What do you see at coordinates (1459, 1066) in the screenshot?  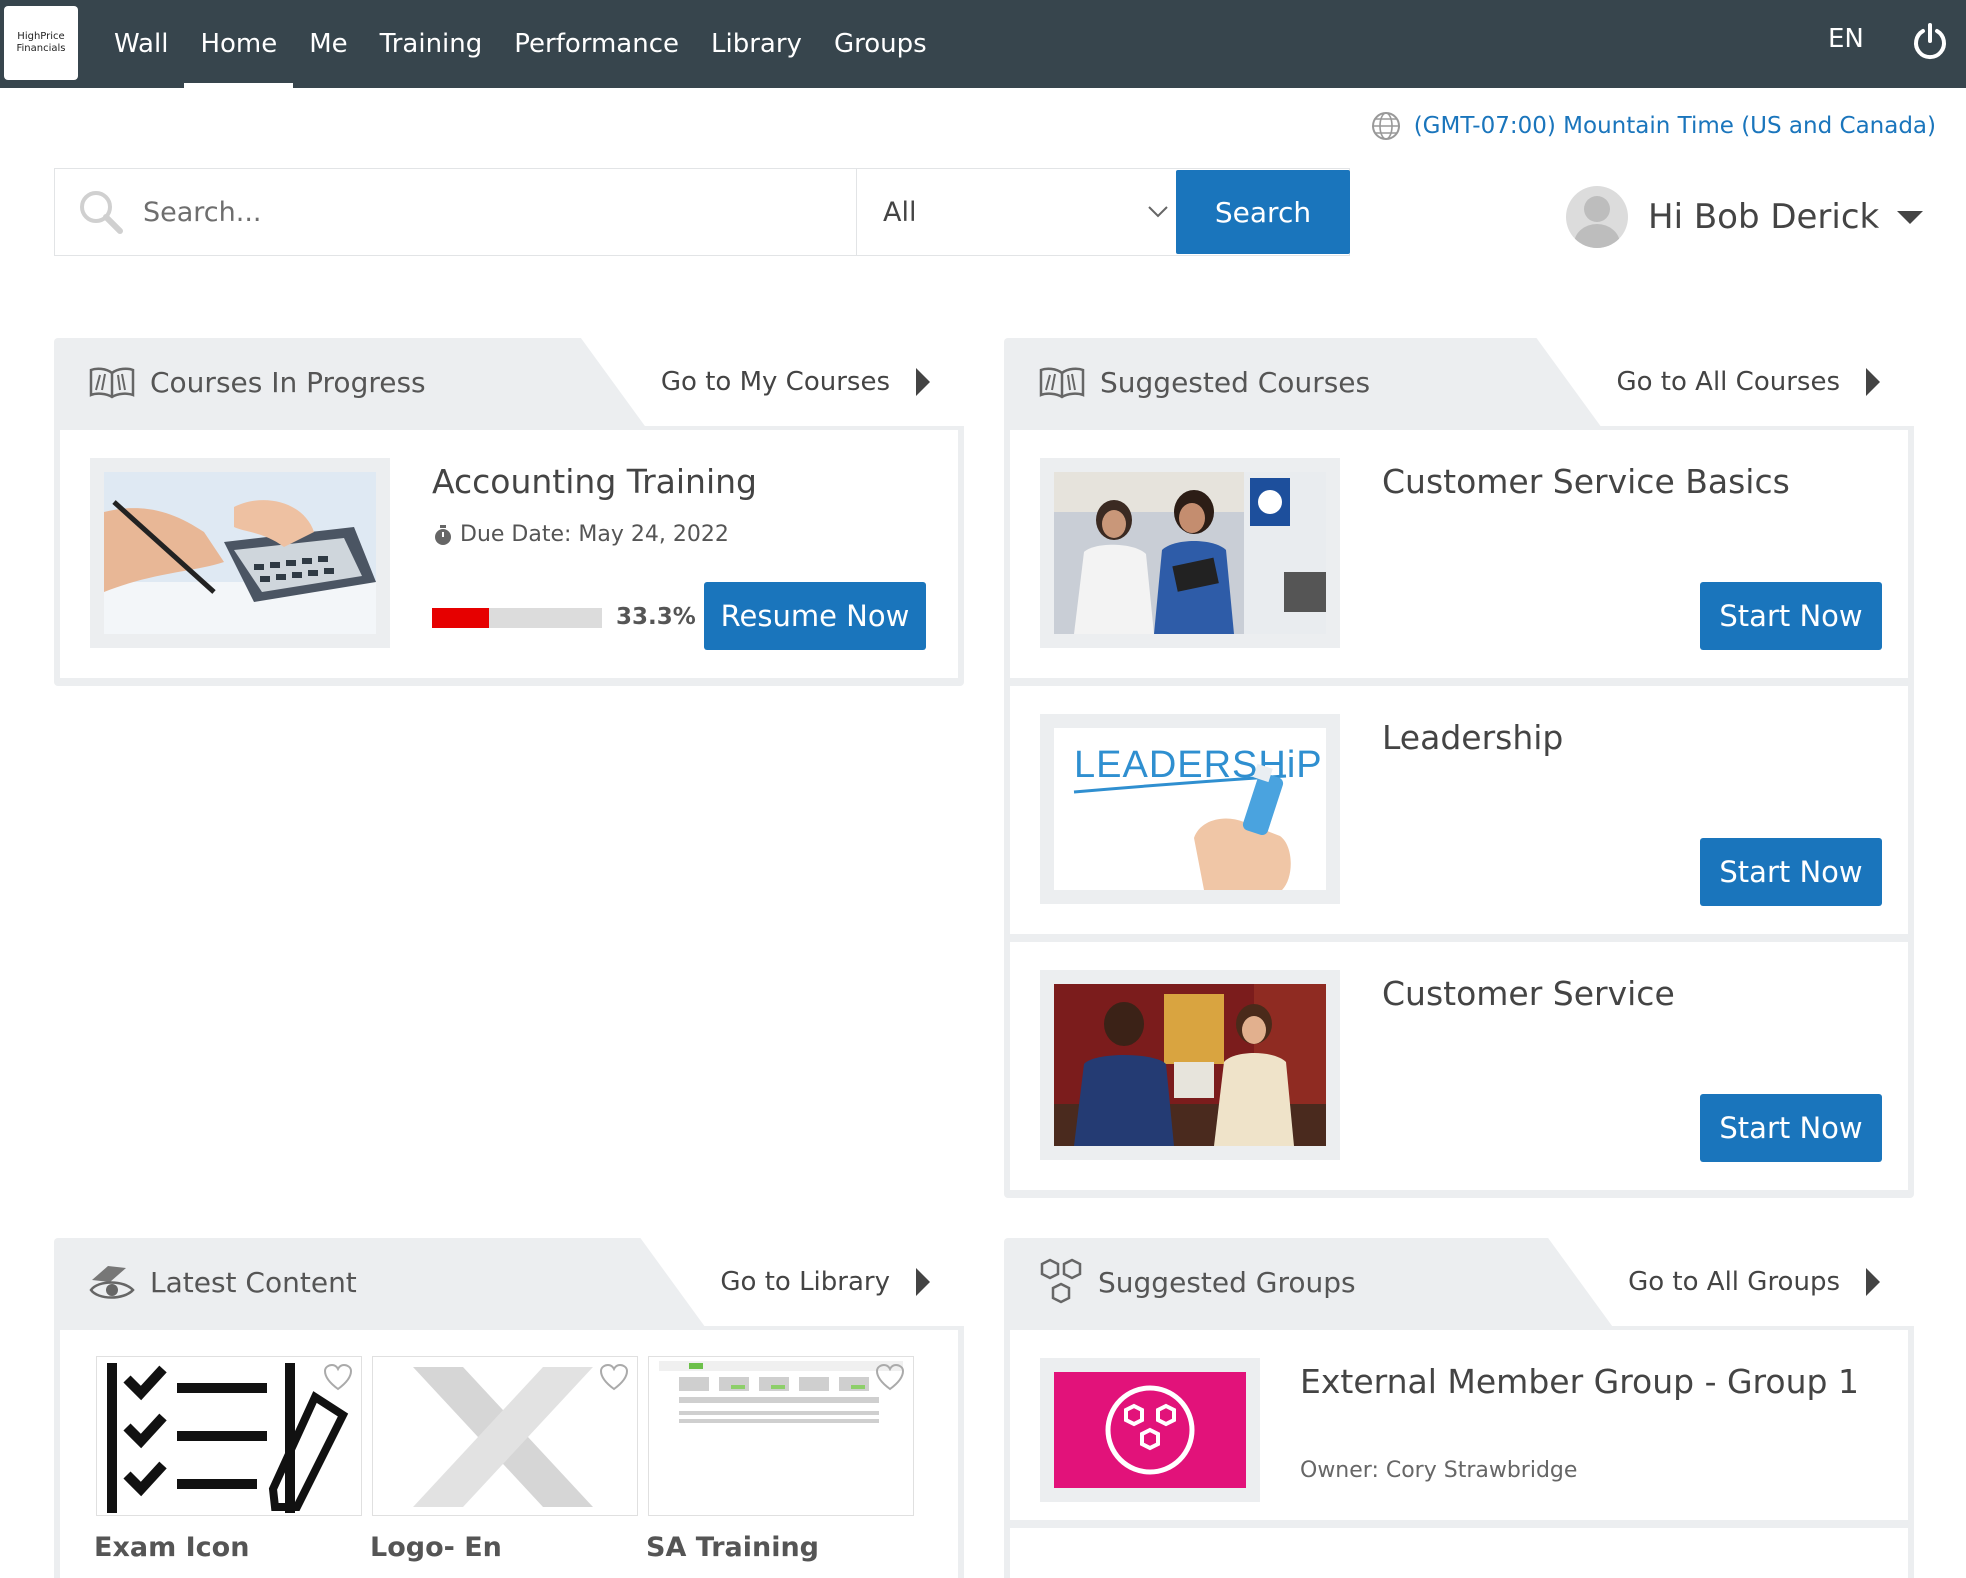 I see `suggested-course-row: Customer Service Start Now` at bounding box center [1459, 1066].